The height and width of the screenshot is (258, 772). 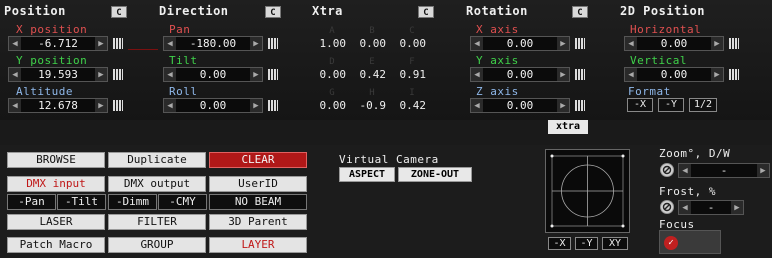 What do you see at coordinates (426, 12) in the screenshot?
I see `xtra-clear-button: C` at bounding box center [426, 12].